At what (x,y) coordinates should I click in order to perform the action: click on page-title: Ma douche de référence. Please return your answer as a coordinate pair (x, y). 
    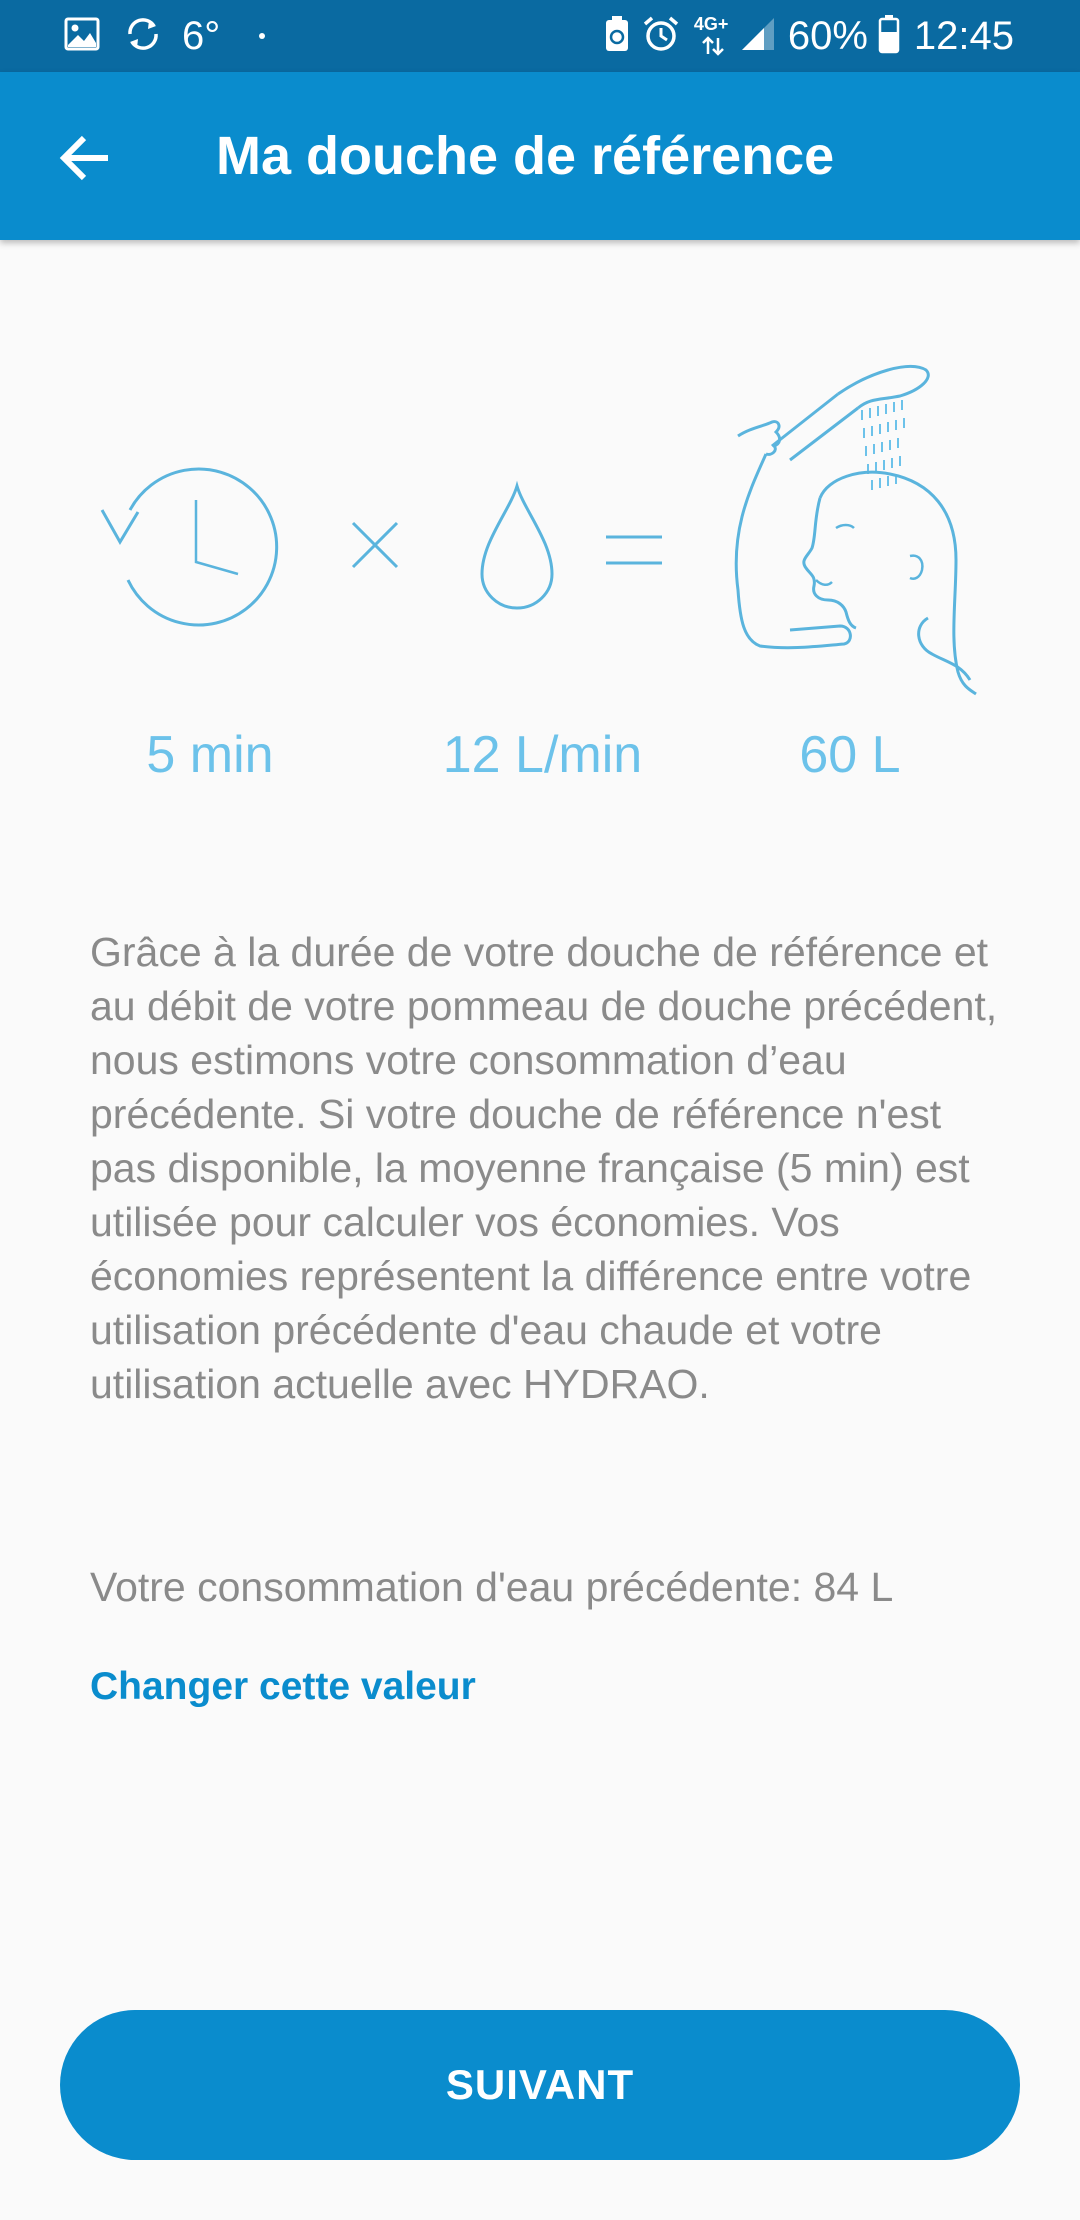
    Looking at the image, I should click on (525, 156).